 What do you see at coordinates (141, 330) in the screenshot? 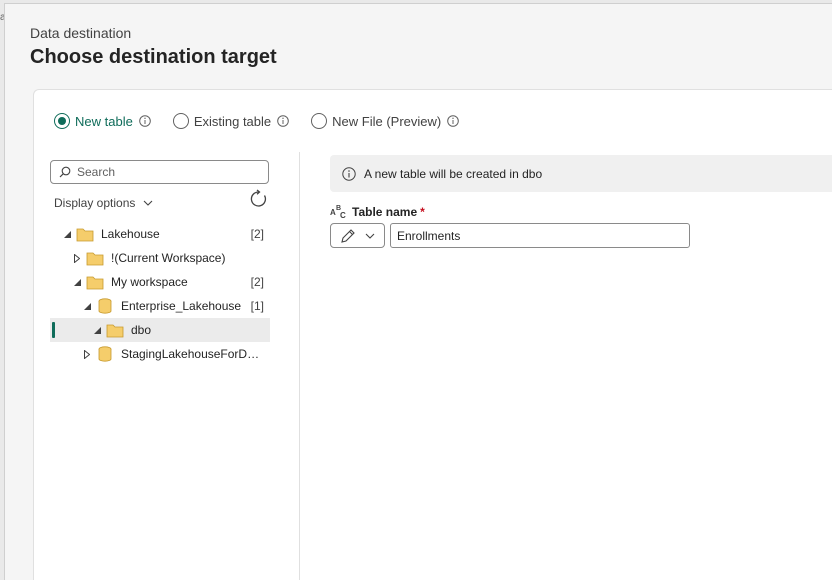
I see `tree-item-label: dbo` at bounding box center [141, 330].